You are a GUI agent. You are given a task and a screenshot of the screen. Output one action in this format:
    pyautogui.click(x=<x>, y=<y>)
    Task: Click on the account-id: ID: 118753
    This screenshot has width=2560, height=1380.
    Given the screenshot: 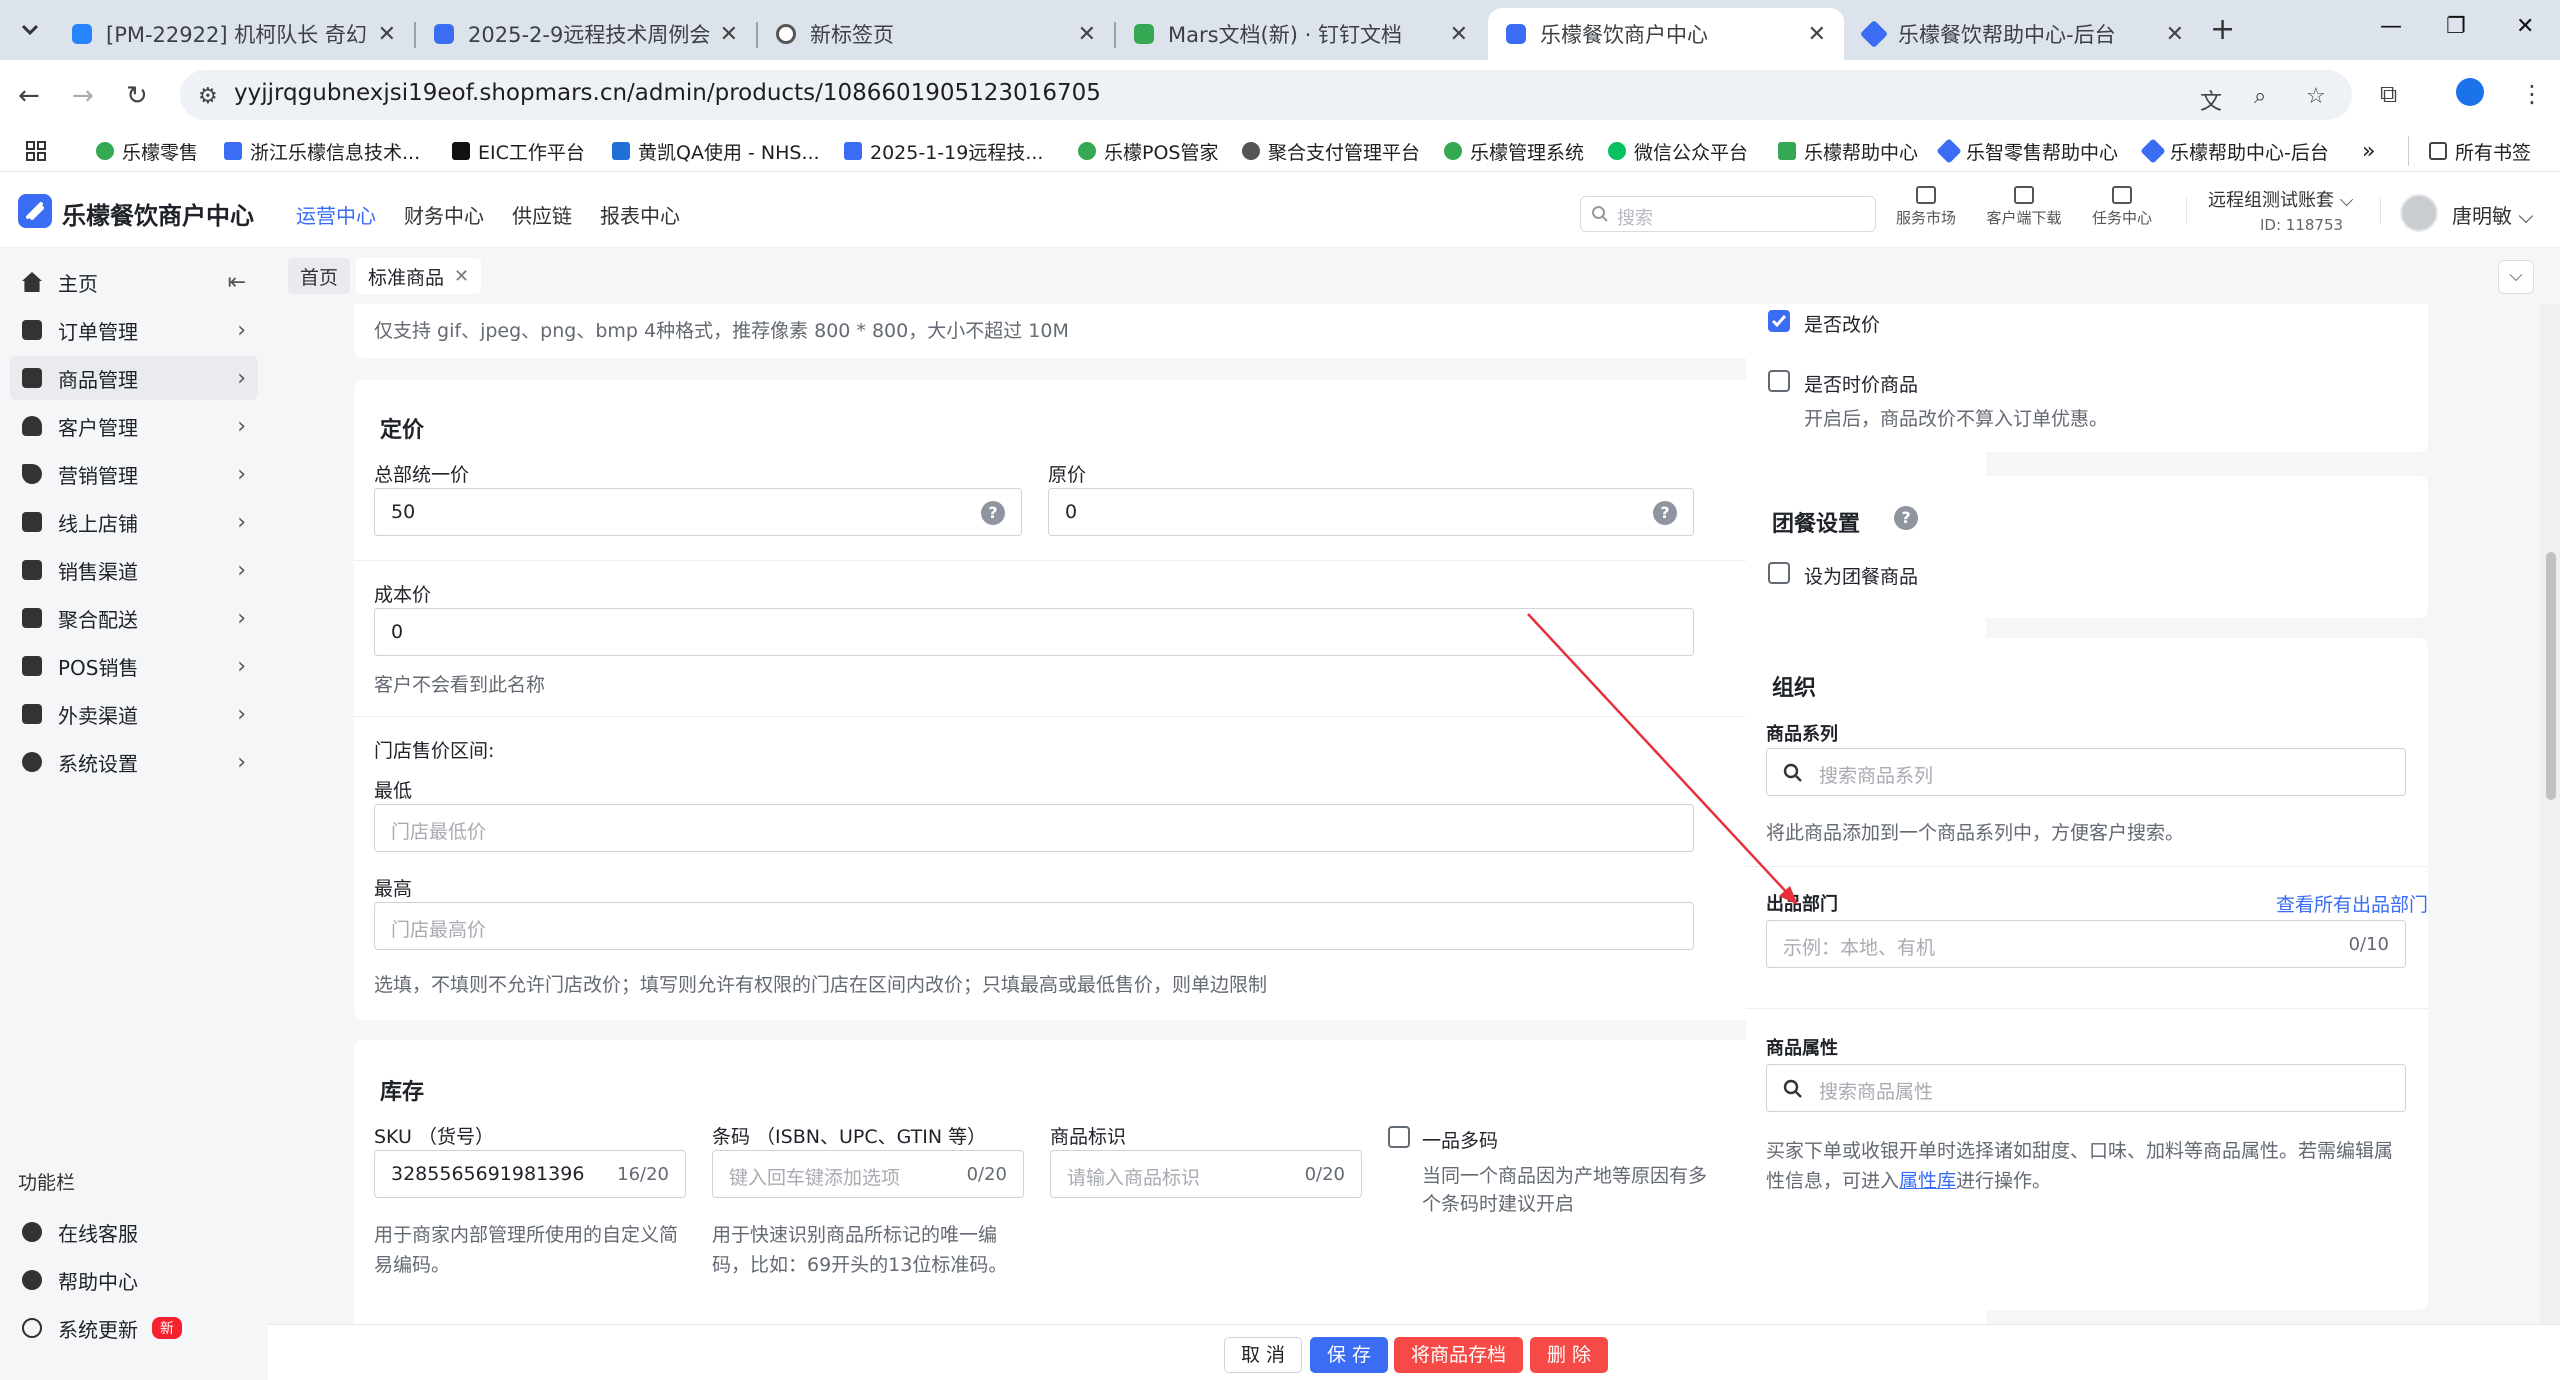 What is the action you would take?
    pyautogui.click(x=2302, y=225)
    